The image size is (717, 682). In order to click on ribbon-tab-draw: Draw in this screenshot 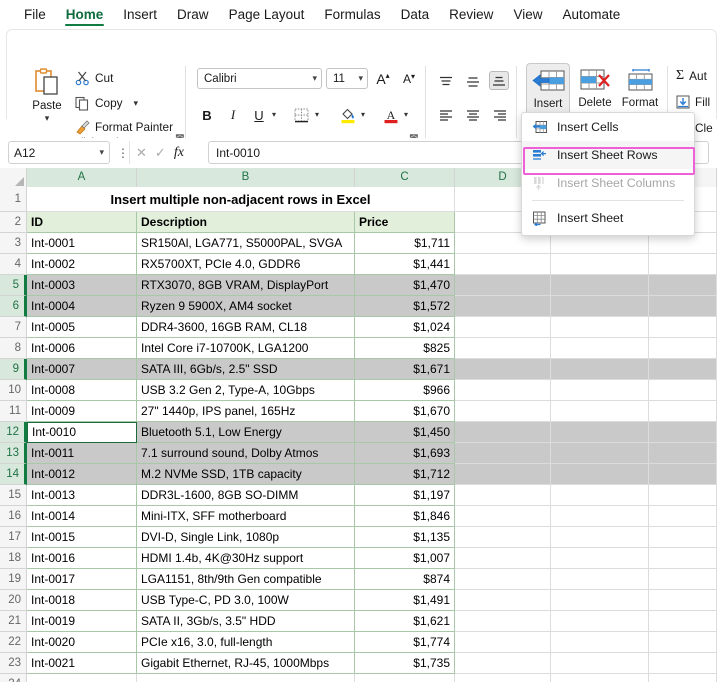, I will do `click(193, 14)`.